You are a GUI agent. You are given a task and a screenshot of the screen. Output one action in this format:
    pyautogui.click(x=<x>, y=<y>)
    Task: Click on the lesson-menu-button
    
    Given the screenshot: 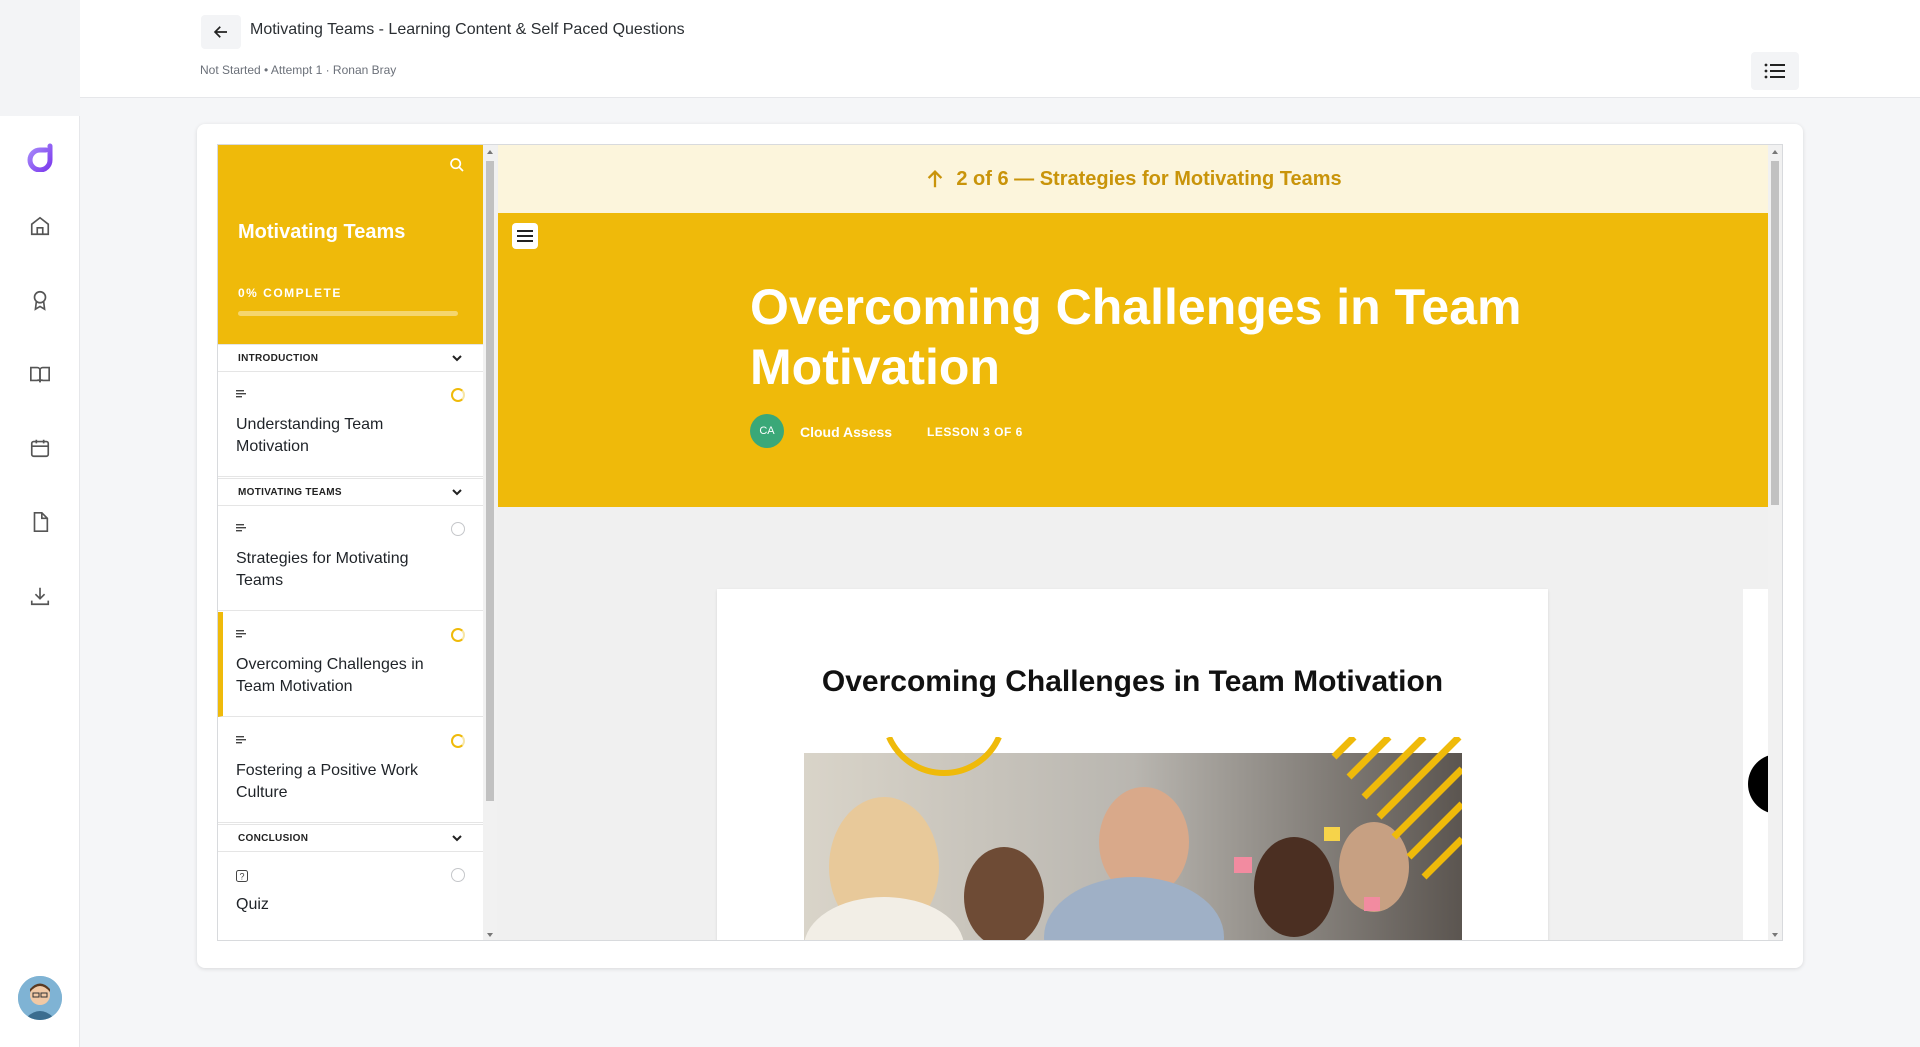 What is the action you would take?
    pyautogui.click(x=525, y=236)
    